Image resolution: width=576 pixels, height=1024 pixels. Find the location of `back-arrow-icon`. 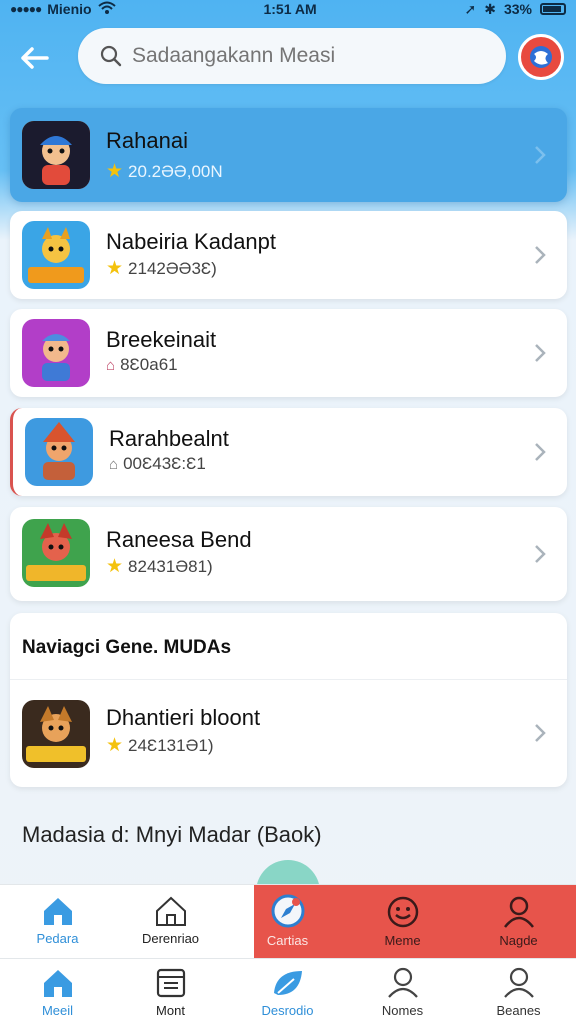

back-arrow-icon is located at coordinates (35, 58).